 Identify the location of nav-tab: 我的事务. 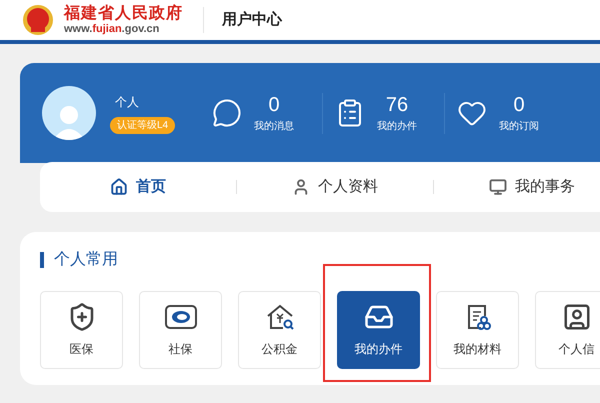
(517, 187).